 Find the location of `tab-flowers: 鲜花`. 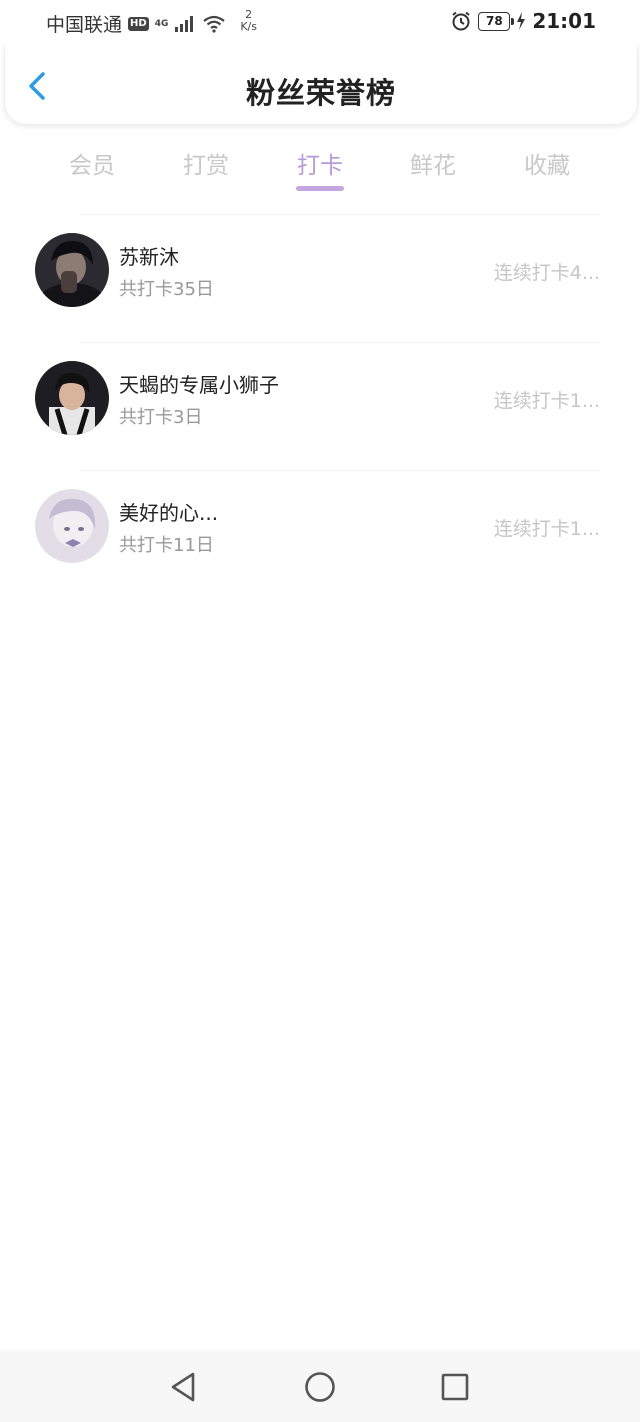

tab-flowers: 鲜花 is located at coordinates (433, 163).